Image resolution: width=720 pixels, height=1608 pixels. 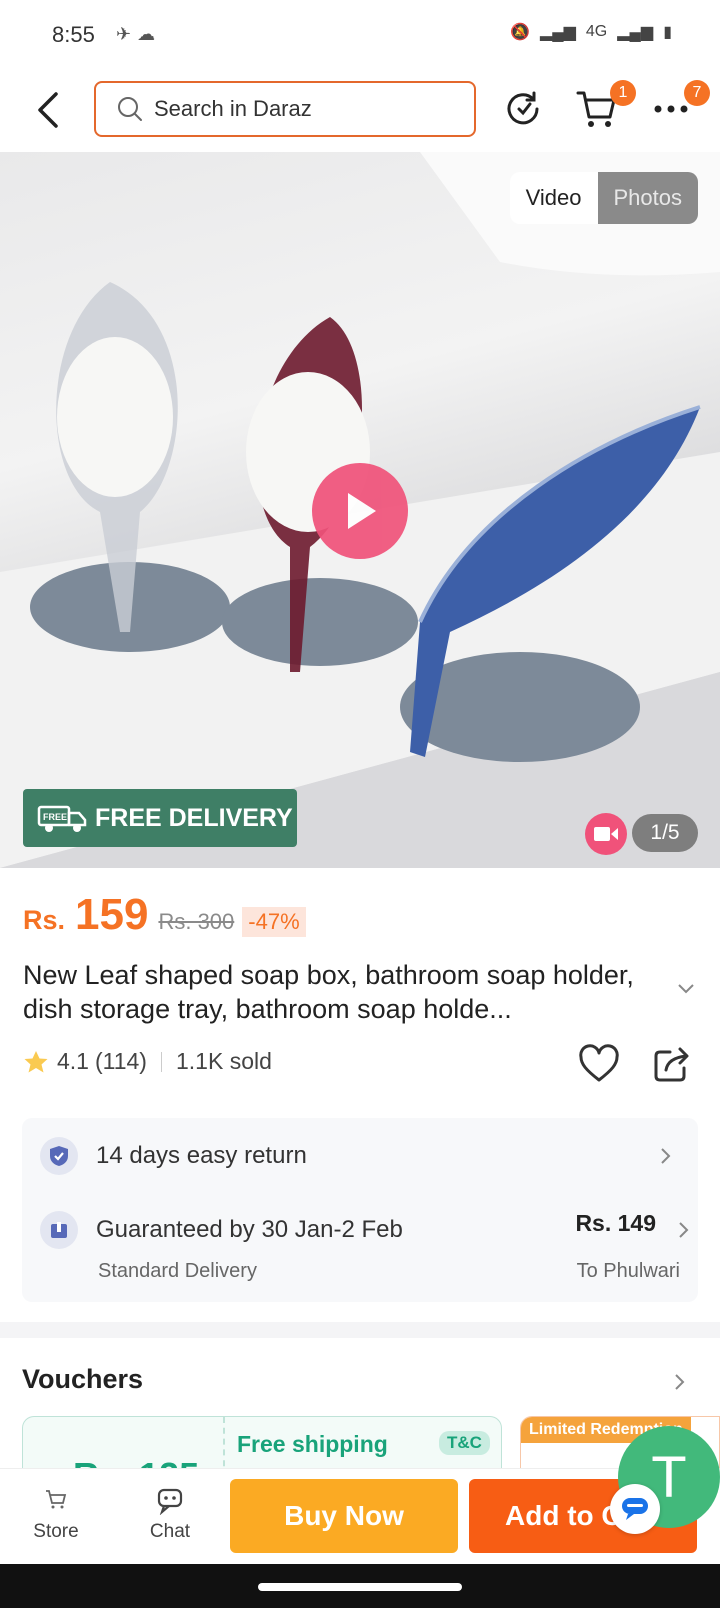 I want to click on delivery-truck-icon: FREE, so click(x=62, y=818).